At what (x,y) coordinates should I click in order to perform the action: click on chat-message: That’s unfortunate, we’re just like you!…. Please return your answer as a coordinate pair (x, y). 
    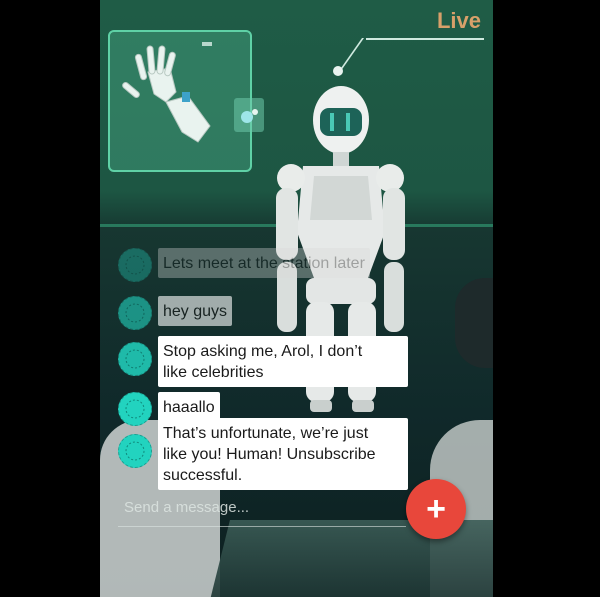
    Looking at the image, I should click on (263, 454).